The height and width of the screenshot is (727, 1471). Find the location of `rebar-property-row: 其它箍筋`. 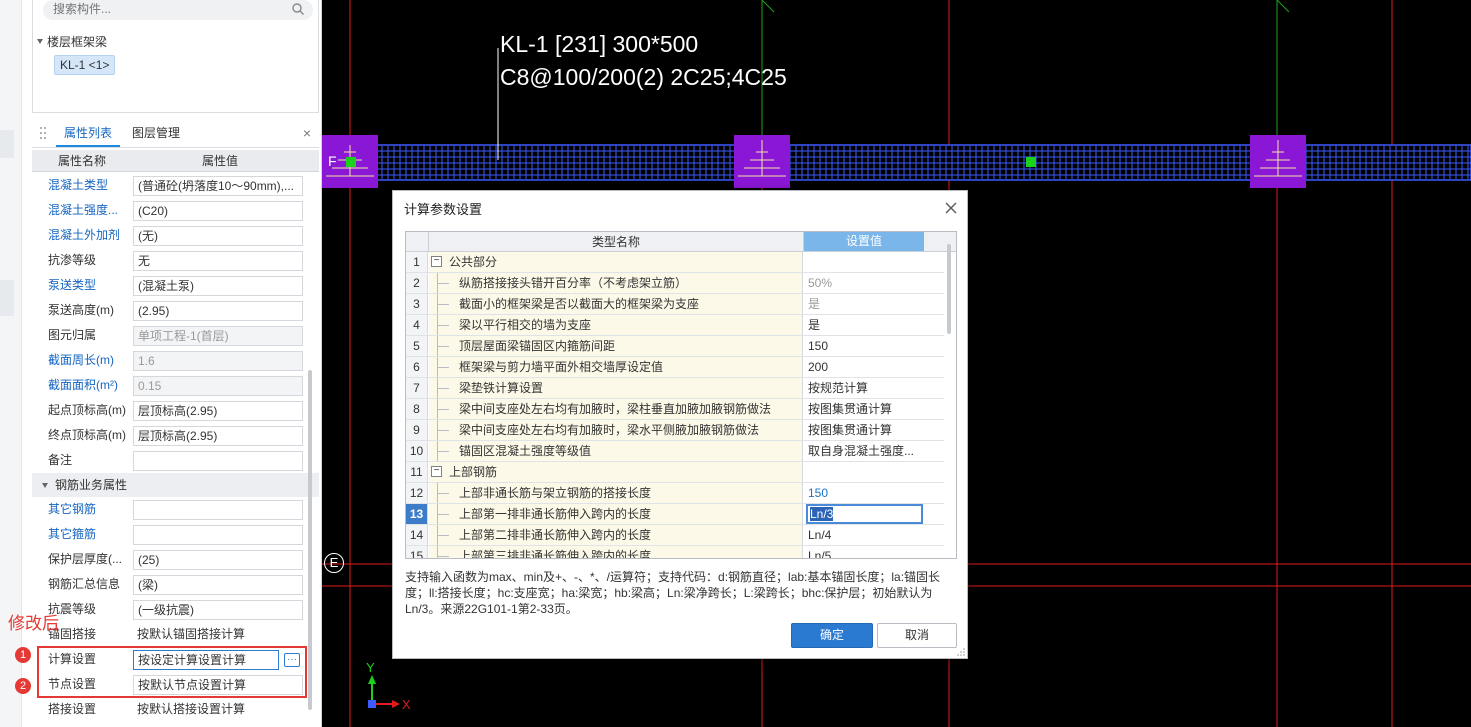

rebar-property-row: 其它箍筋 is located at coordinates (175, 534).